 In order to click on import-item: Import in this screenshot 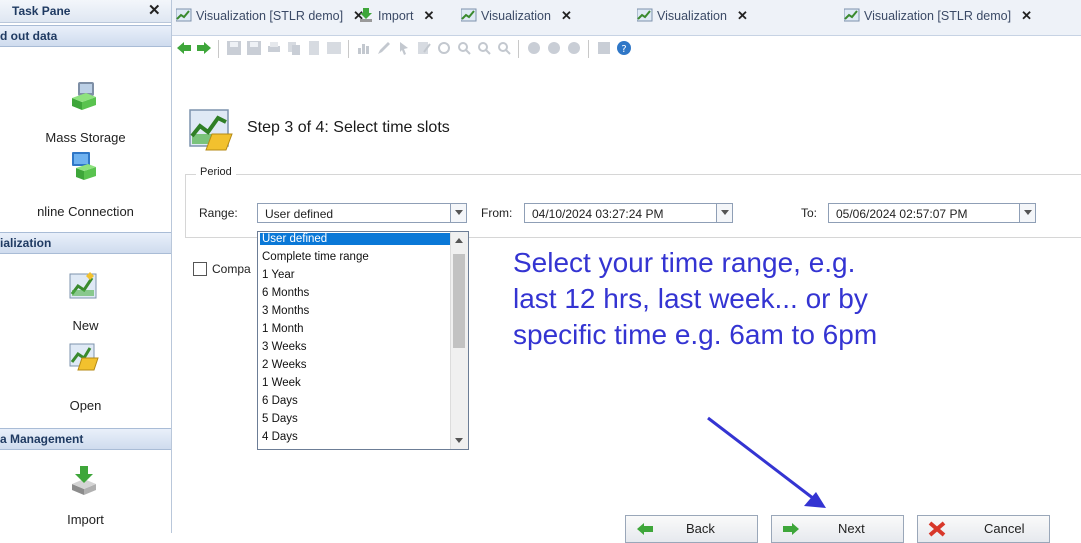, I will do `click(85, 496)`.